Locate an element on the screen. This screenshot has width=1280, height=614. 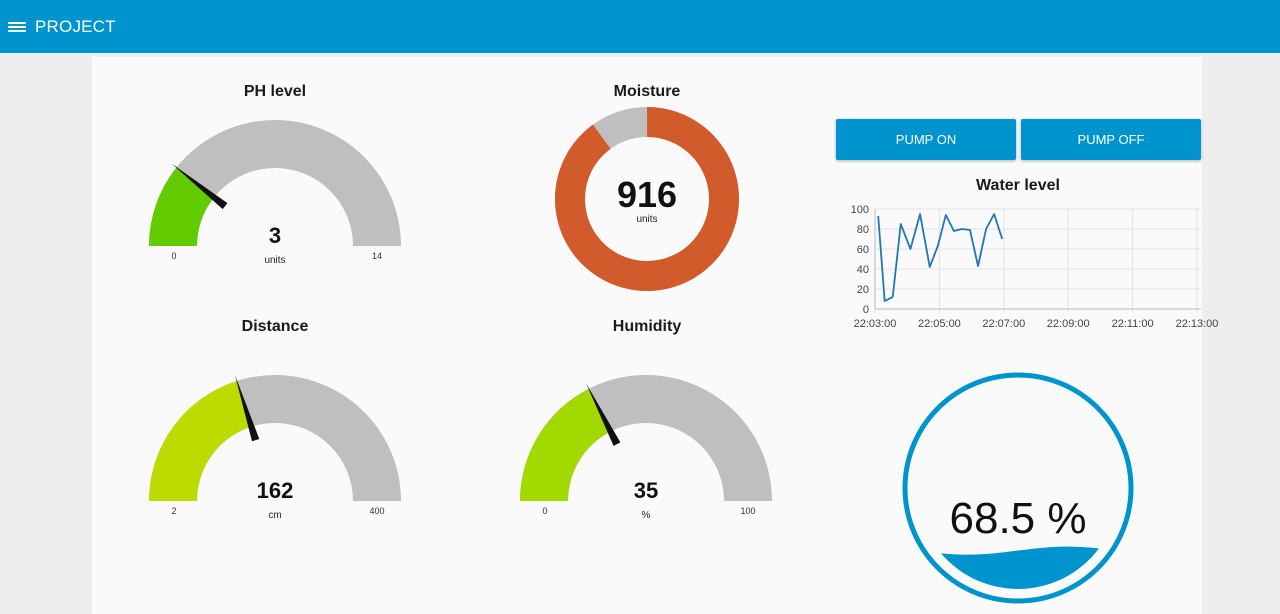
moisture-gauge-title: Moisture is located at coordinates (647, 91).